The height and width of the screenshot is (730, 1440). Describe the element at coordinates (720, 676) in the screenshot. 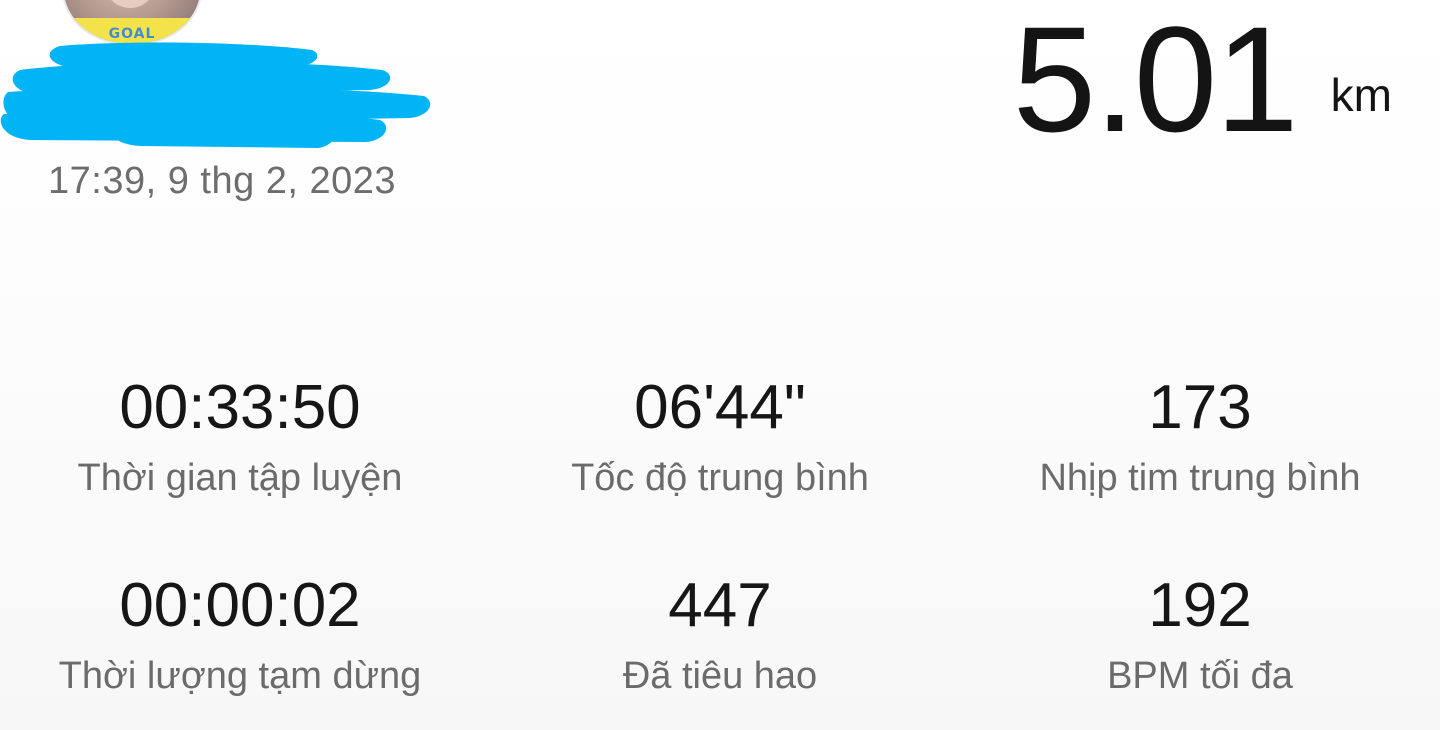

I see `stat-label: Đã tiêu hao` at that location.